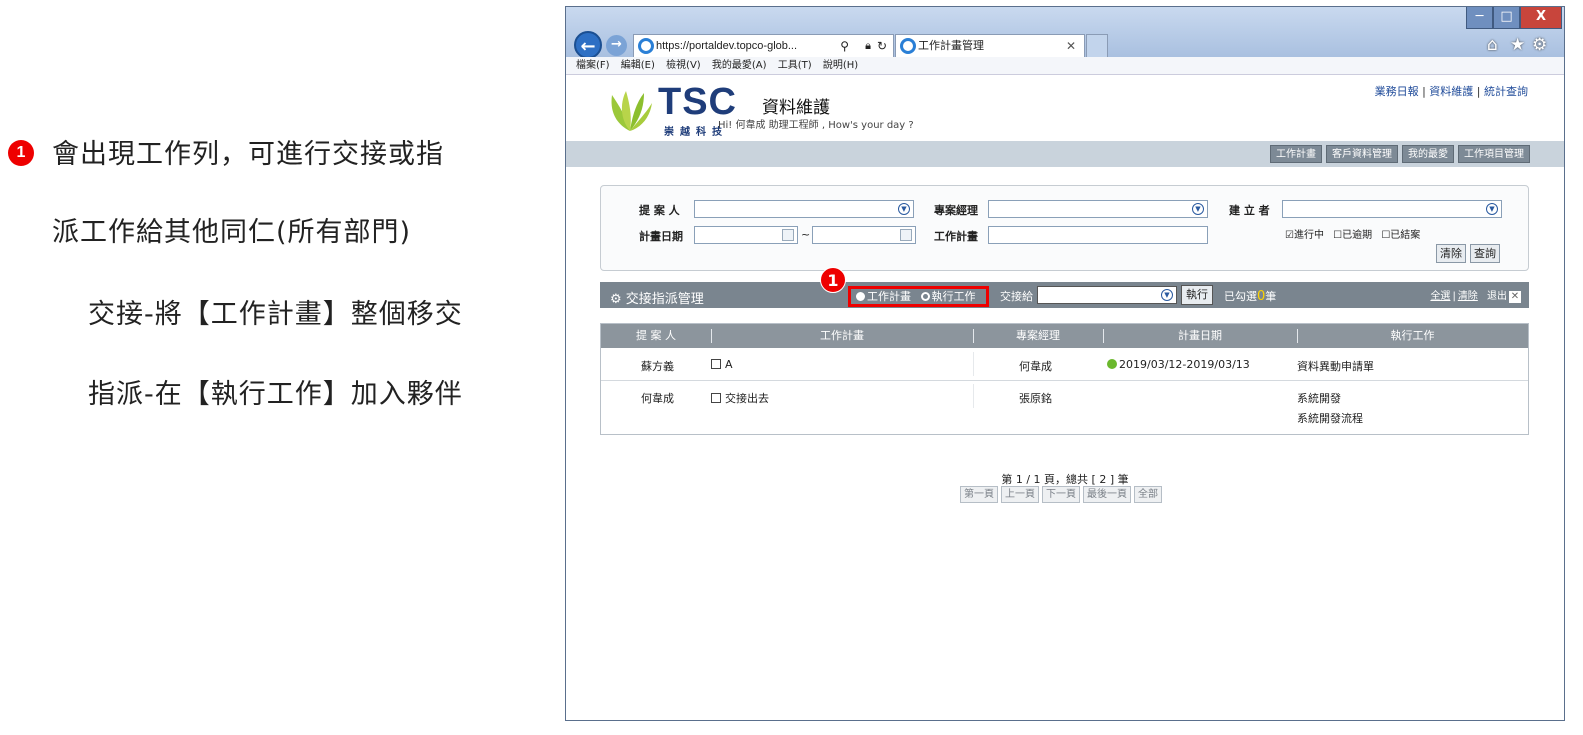 This screenshot has height=735, width=1583. Describe the element at coordinates (990, 46) in the screenshot. I see `tab-active: 工作計畫管理 ✕` at that location.